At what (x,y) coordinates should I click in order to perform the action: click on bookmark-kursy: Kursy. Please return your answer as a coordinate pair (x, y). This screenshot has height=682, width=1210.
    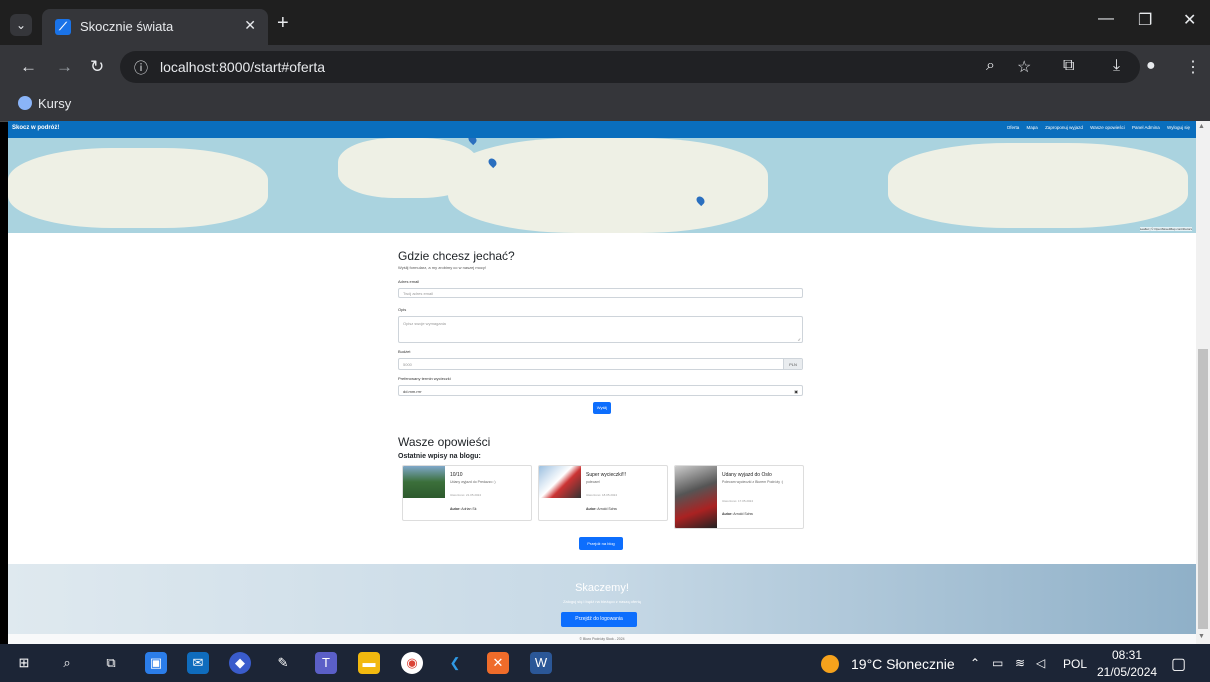
    Looking at the image, I should click on (44, 103).